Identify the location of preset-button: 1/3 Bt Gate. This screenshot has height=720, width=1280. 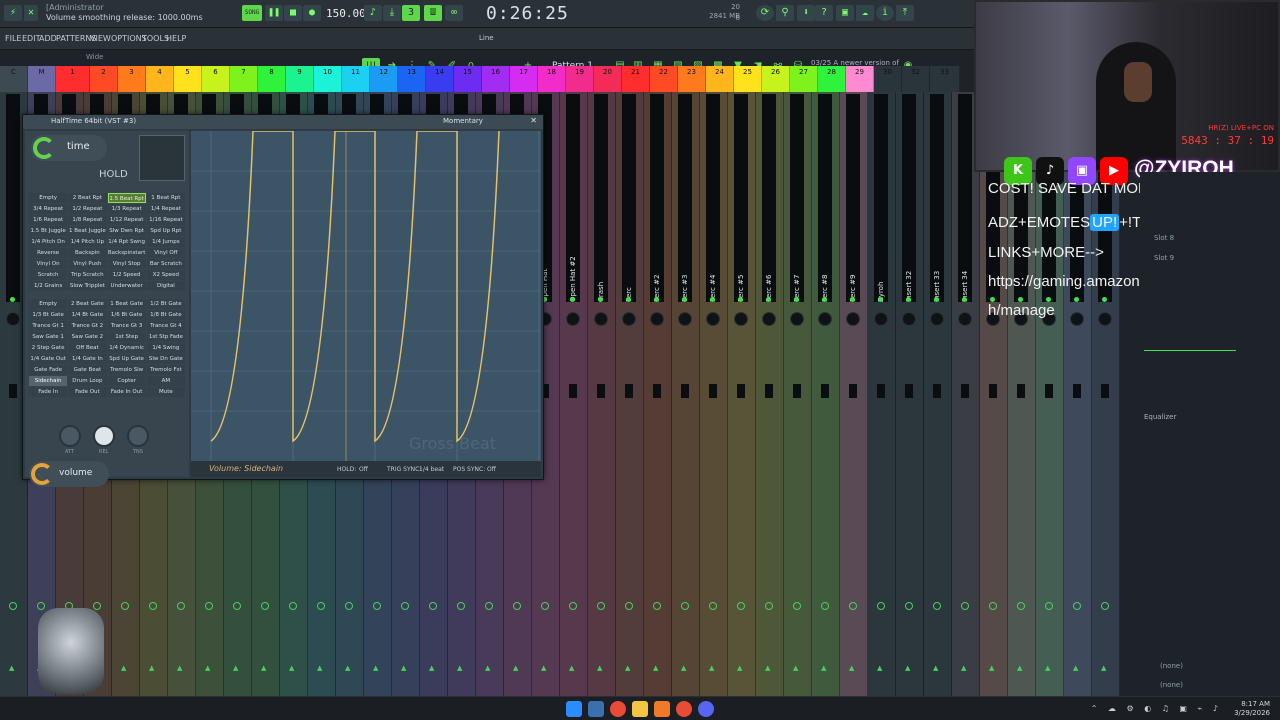
(48, 315).